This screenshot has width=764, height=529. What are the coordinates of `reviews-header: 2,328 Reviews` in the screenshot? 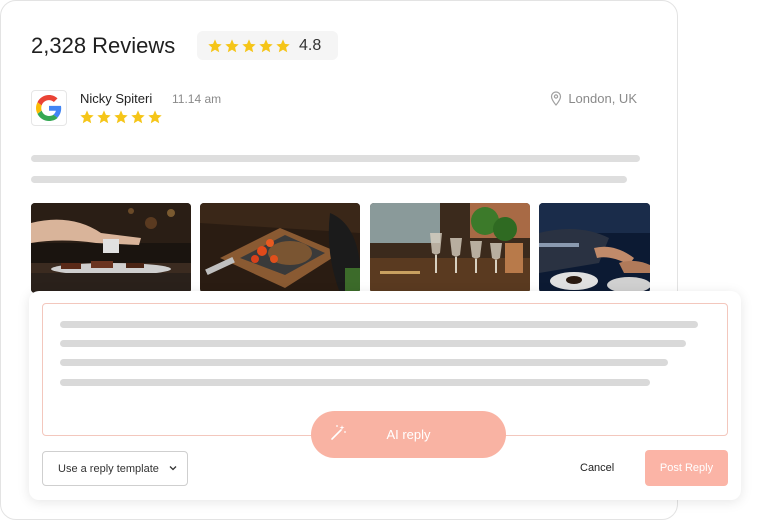 It's located at (103, 46).